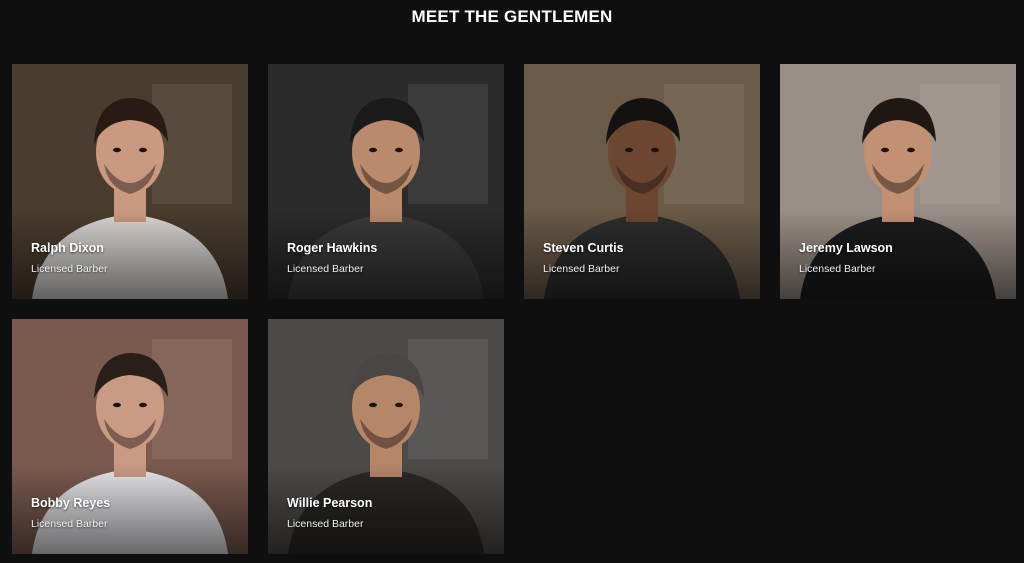 The image size is (1024, 563). I want to click on section-title: MEET THE GENTLEMEN, so click(512, 16).